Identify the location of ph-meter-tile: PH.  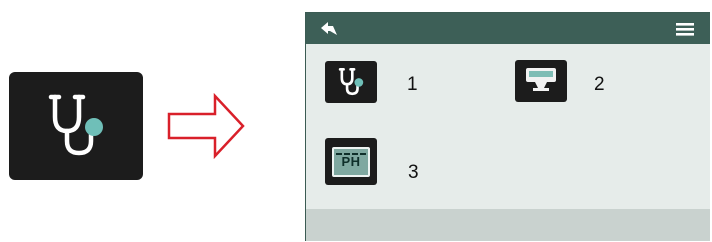
(351, 161).